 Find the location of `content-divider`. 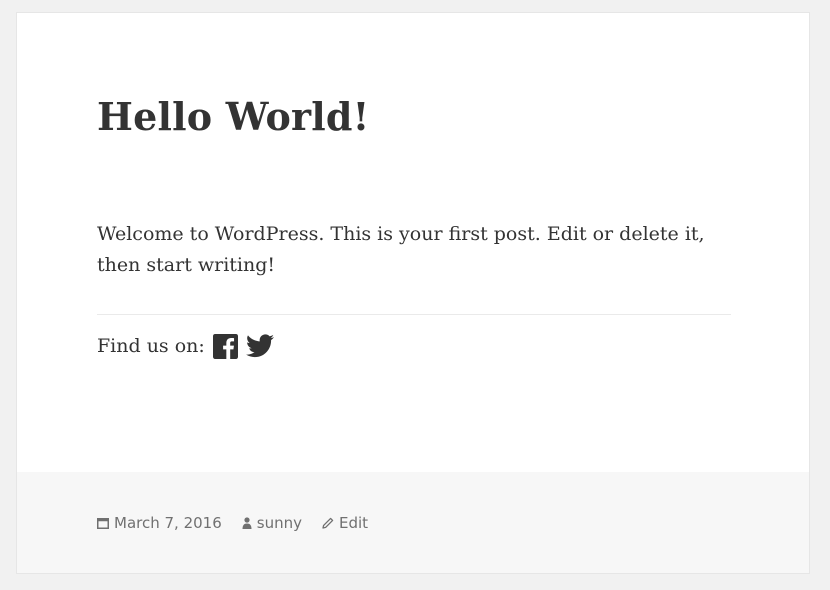

content-divider is located at coordinates (414, 314).